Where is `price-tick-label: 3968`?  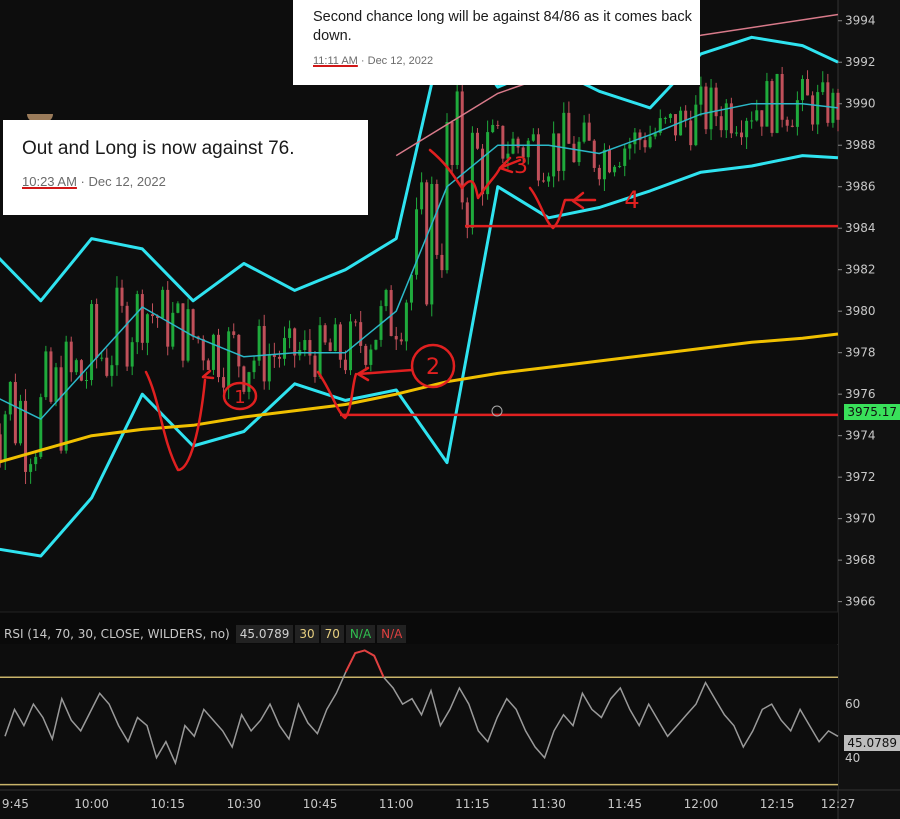 price-tick-label: 3968 is located at coordinates (860, 560).